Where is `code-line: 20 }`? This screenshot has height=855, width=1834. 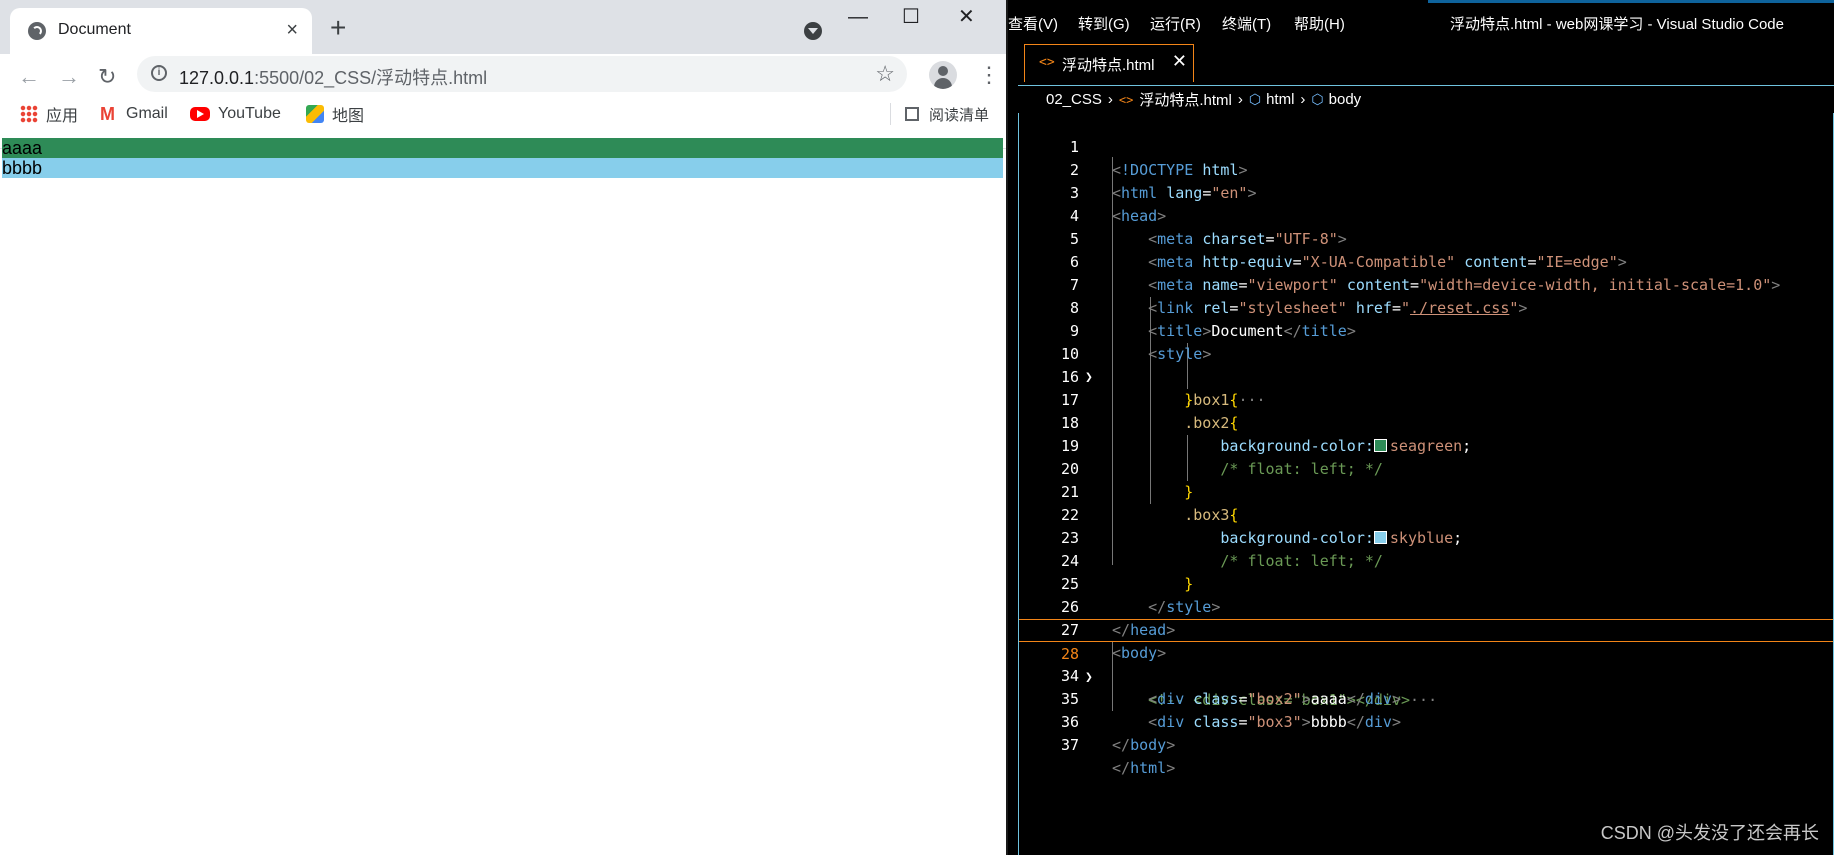 code-line: 20 } is located at coordinates (1127, 480).